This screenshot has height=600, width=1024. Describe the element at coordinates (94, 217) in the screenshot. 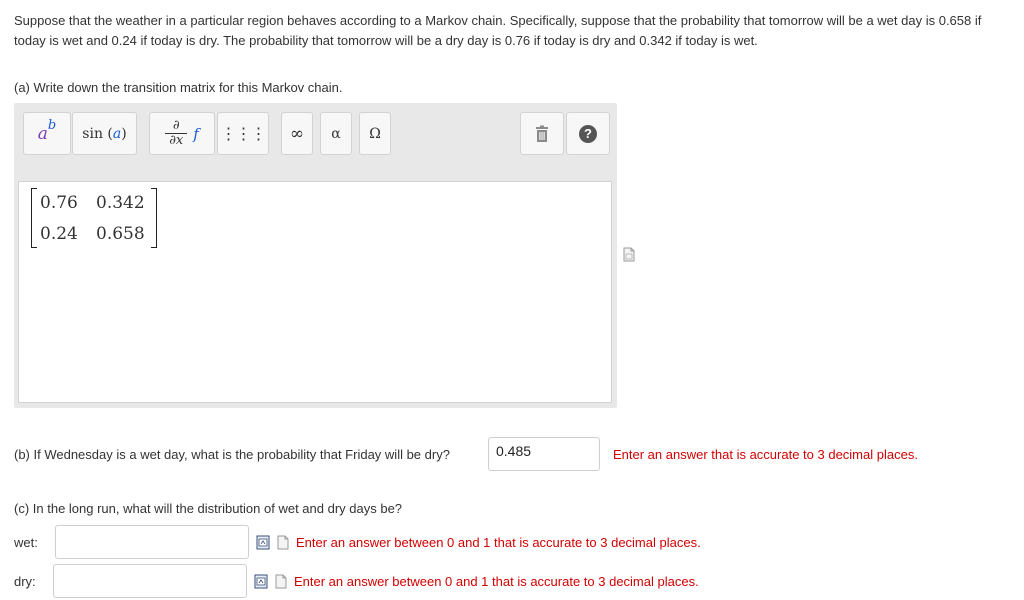

I see `transition-matrix: 0.76 0.342 0.24 0.658` at that location.